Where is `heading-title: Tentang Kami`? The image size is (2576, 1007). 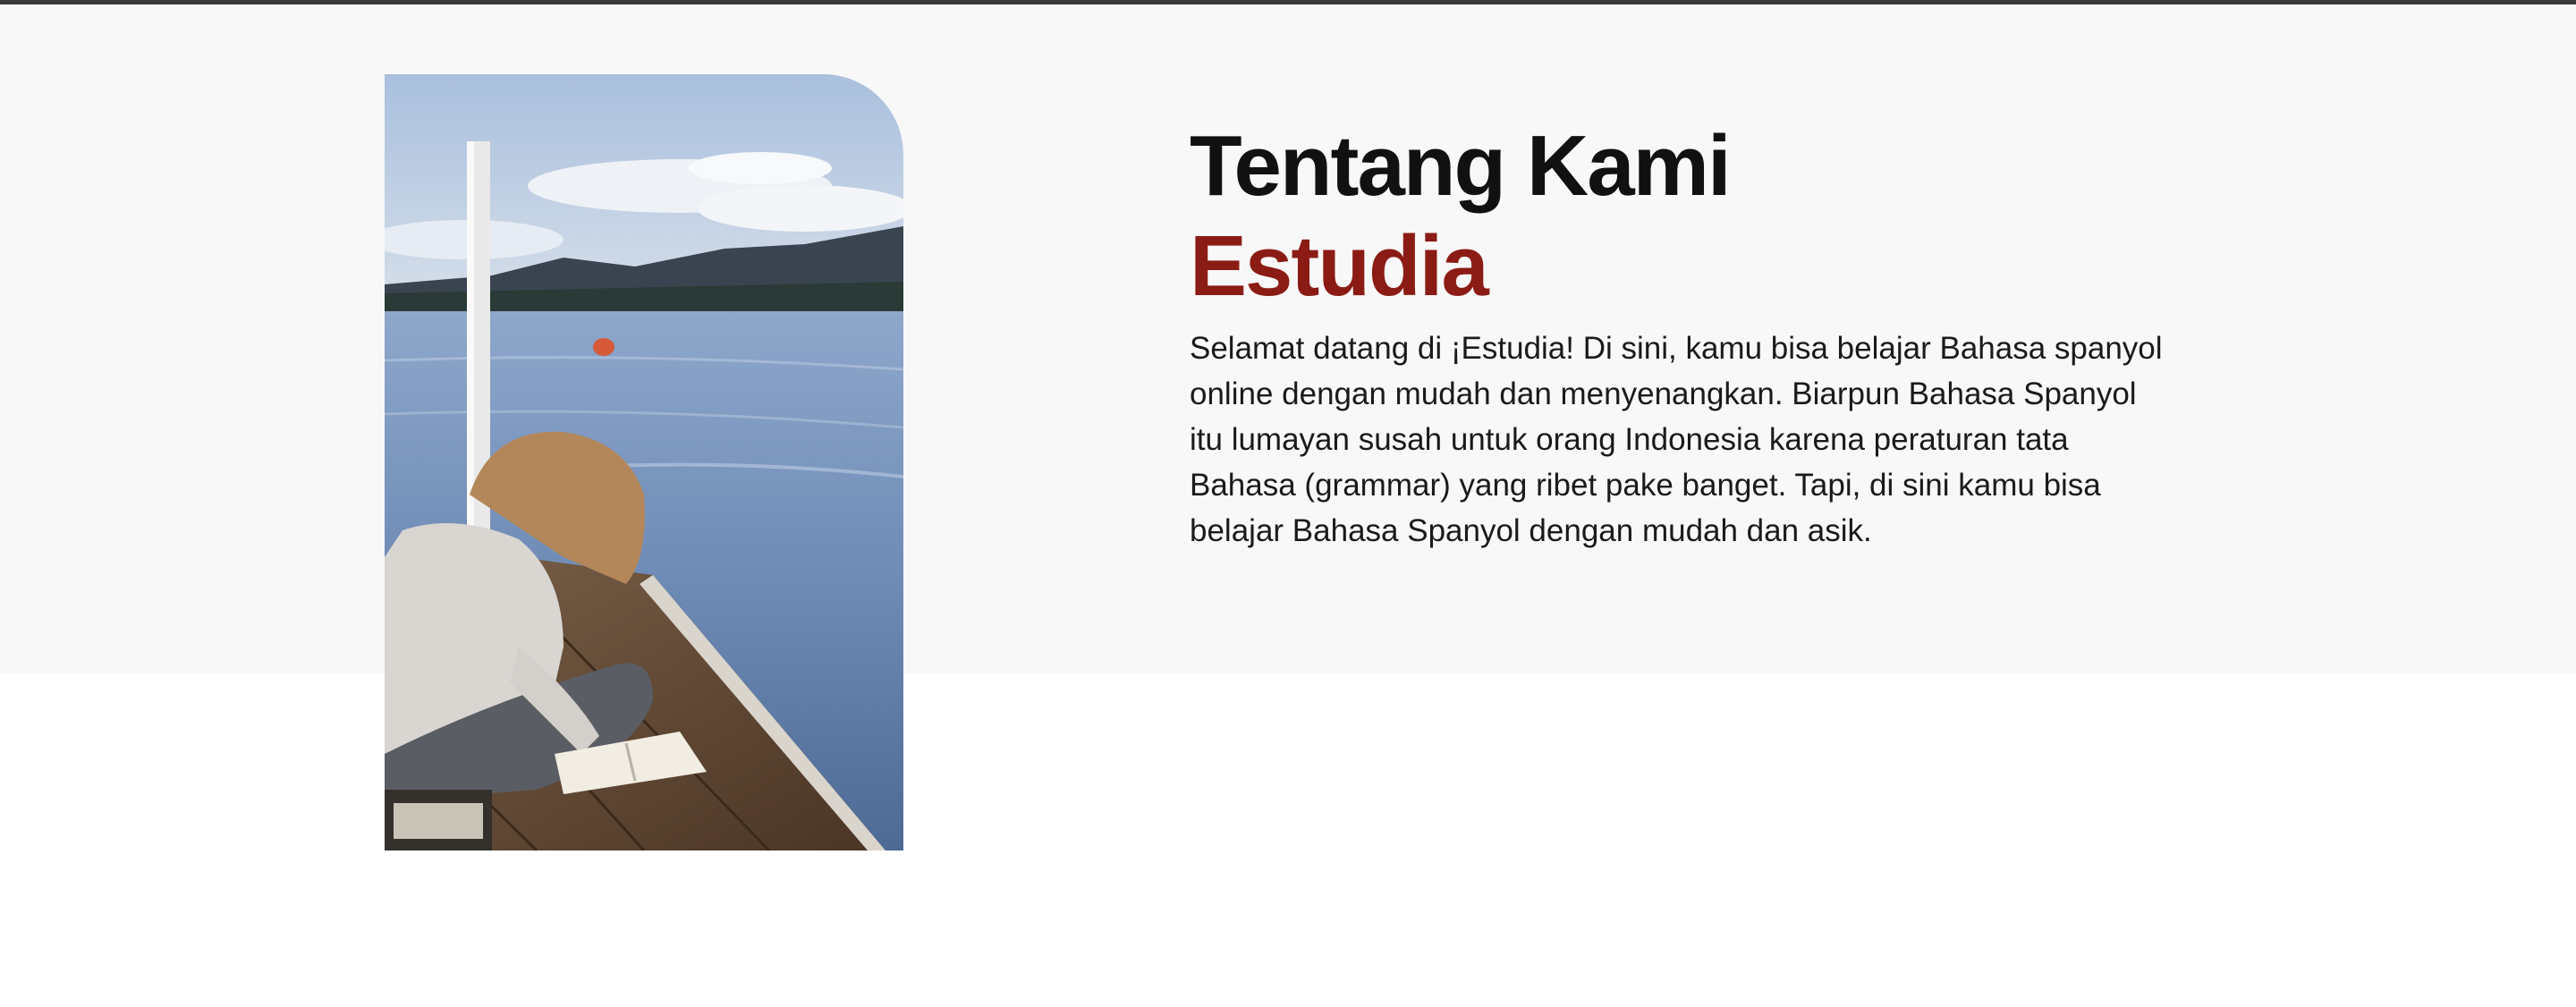
heading-title: Tentang Kami is located at coordinates (1461, 166).